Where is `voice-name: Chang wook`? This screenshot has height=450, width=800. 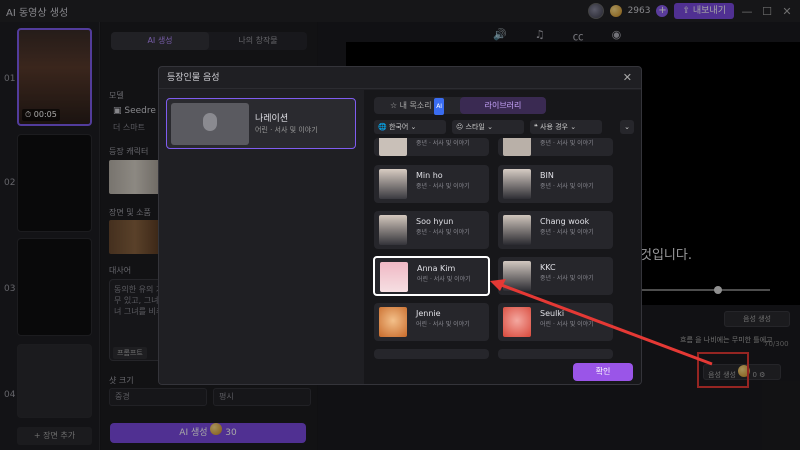 voice-name: Chang wook is located at coordinates (565, 221).